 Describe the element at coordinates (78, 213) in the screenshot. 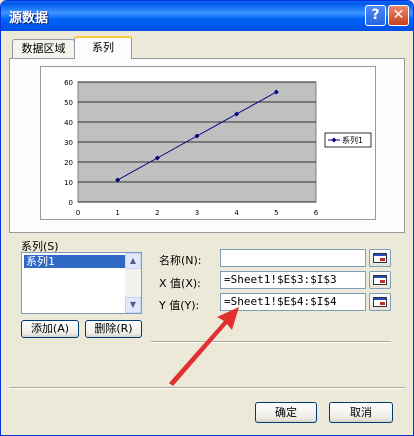

I see `x-tick-label: 0` at that location.